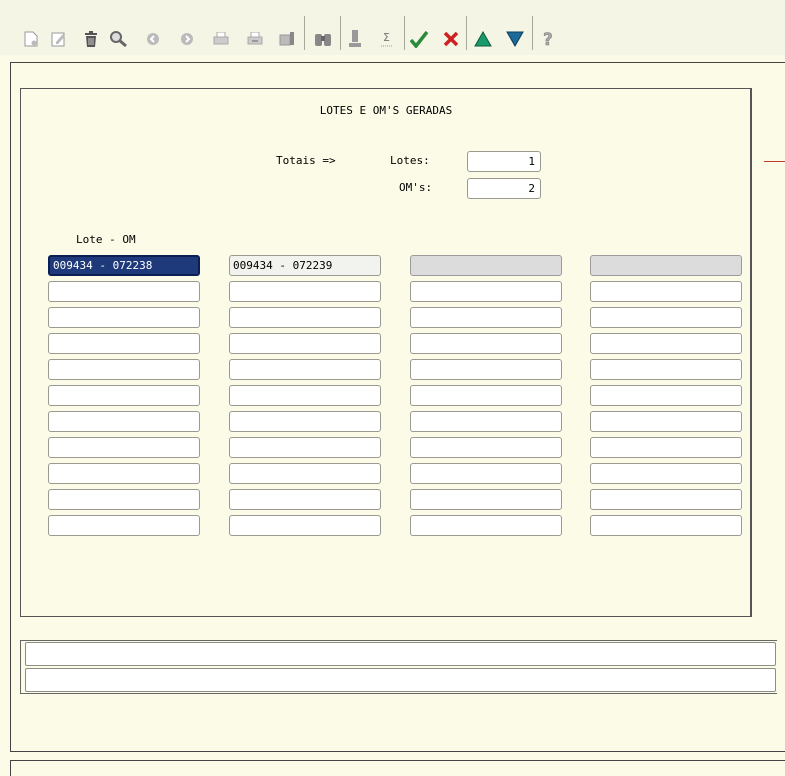 The image size is (785, 776). Describe the element at coordinates (416, 187) in the screenshot. I see `oms-label: OM's:` at that location.